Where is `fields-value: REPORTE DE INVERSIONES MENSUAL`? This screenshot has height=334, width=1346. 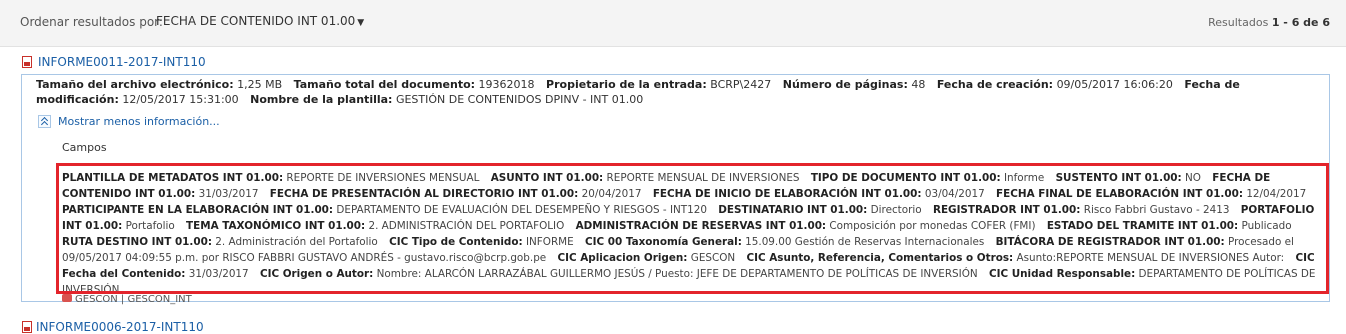
fields-value: REPORTE DE INVERSIONES MENSUAL is located at coordinates (383, 178).